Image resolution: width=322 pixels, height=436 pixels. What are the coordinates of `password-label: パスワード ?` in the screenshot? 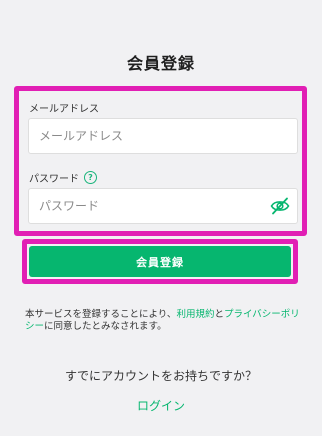 It's located at (63, 177).